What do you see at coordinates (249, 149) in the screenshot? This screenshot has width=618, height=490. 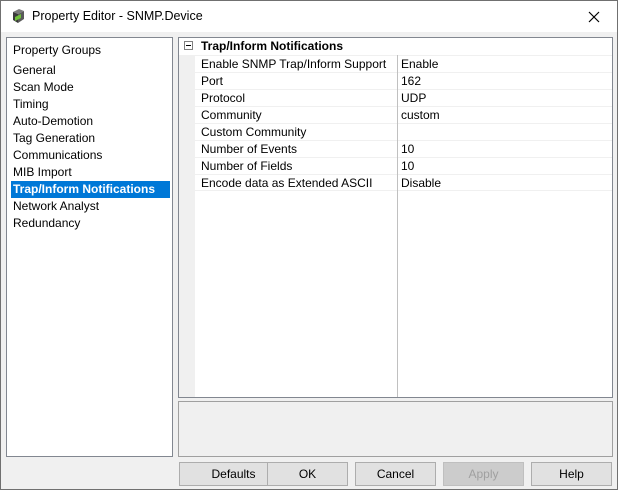 I see `property-name: Number of Events` at bounding box center [249, 149].